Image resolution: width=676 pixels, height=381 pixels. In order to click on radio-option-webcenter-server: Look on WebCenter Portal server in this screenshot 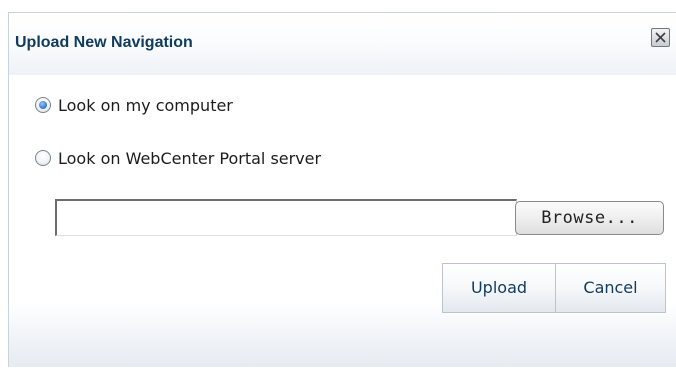, I will do `click(178, 158)`.